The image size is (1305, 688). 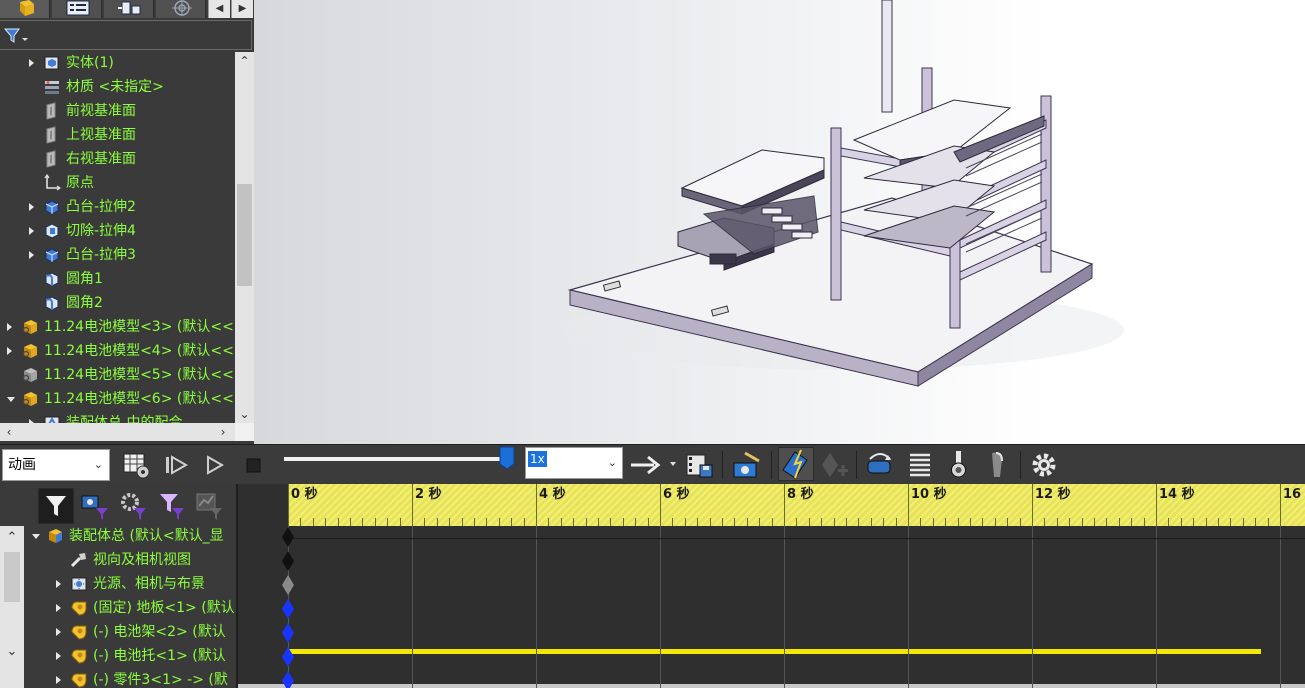 I want to click on tab-dimxpert-manager, so click(x=181, y=9).